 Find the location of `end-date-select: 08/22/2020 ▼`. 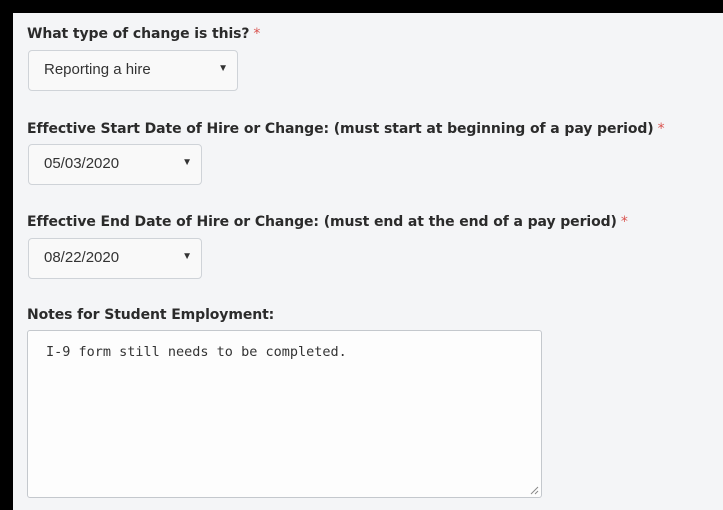

end-date-select: 08/22/2020 ▼ is located at coordinates (115, 258).